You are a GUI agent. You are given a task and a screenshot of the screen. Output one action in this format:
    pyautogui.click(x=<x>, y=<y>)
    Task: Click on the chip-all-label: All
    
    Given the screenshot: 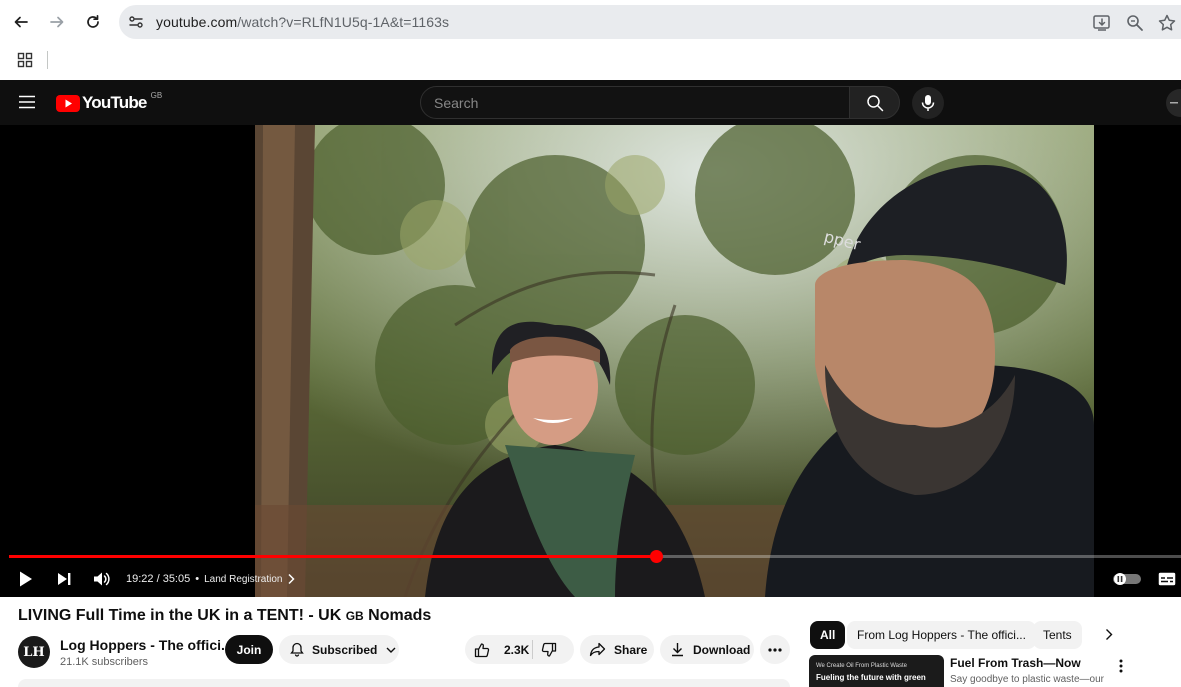 What is the action you would take?
    pyautogui.click(x=828, y=635)
    